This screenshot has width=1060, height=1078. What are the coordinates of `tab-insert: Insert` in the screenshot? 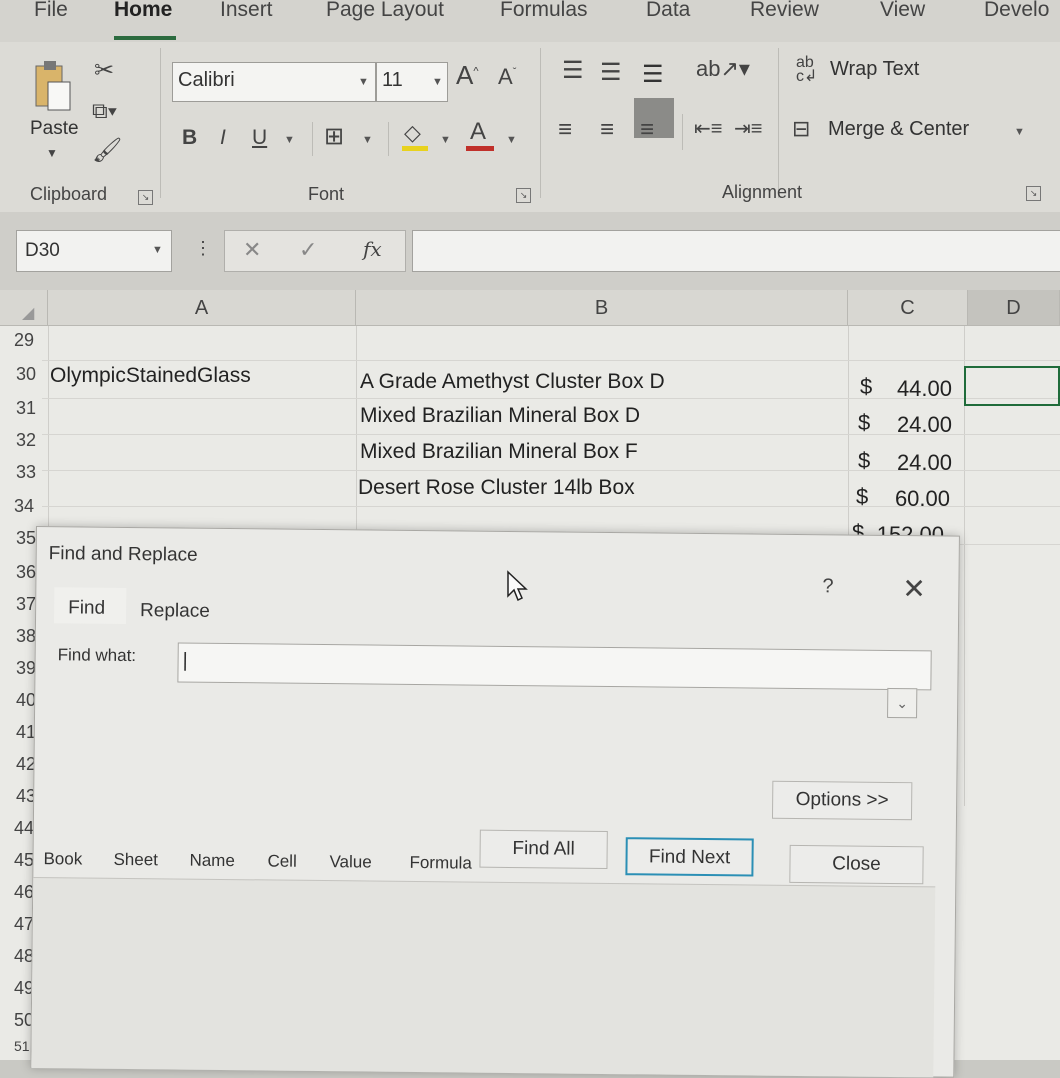 It's located at (246, 11).